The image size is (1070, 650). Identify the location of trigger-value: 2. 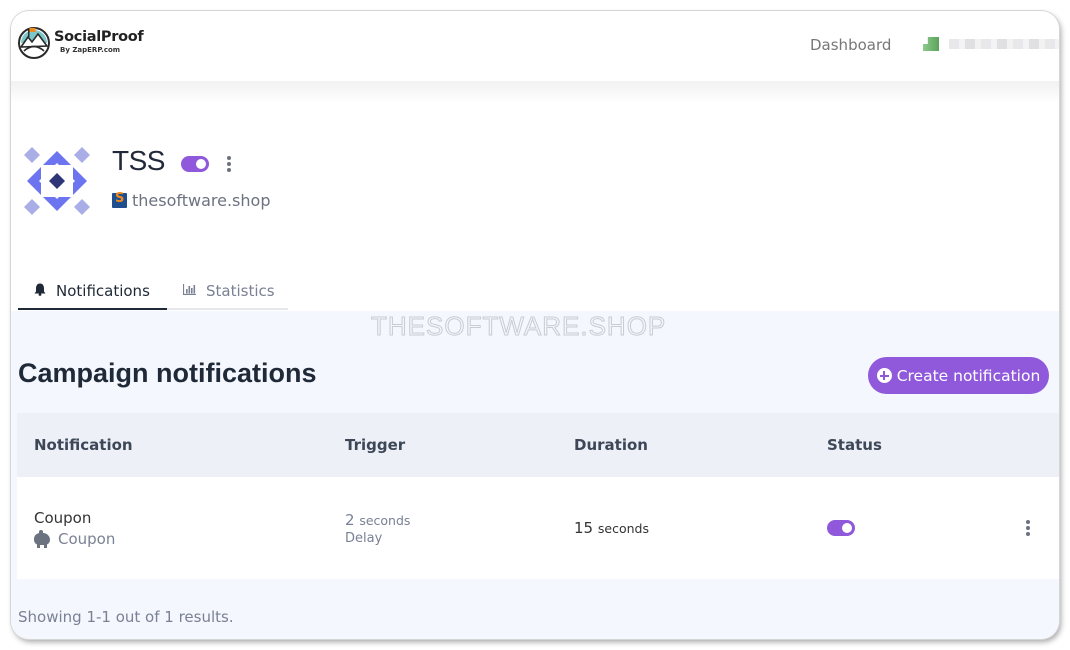
(350, 519).